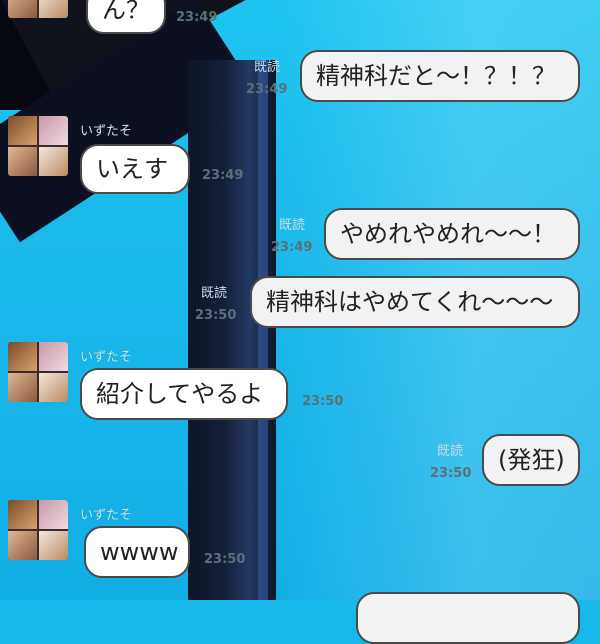  I want to click on message-bubble-incoming: いえす, so click(135, 169).